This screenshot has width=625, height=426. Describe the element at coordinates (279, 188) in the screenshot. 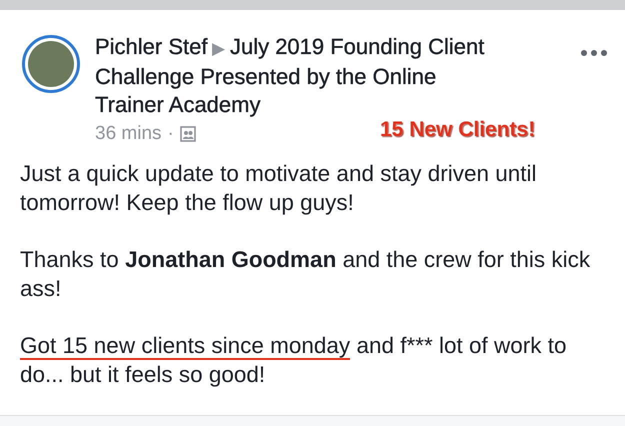

I see `post-paragraph: Just a quick update to motivate and stay driven until tomorrow! Keep the flow up guys!` at that location.